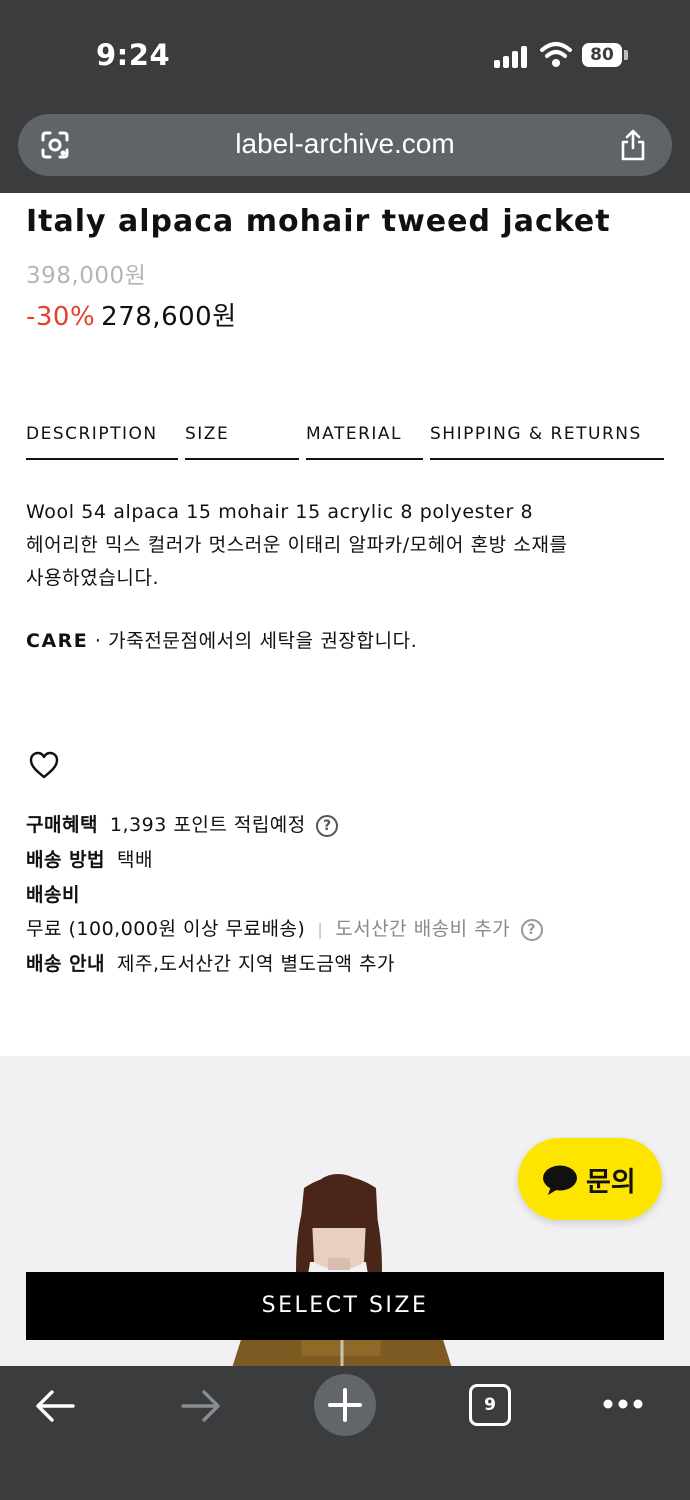 Image resolution: width=690 pixels, height=1500 pixels. Describe the element at coordinates (626, 55) in the screenshot. I see `battery-tip` at that location.